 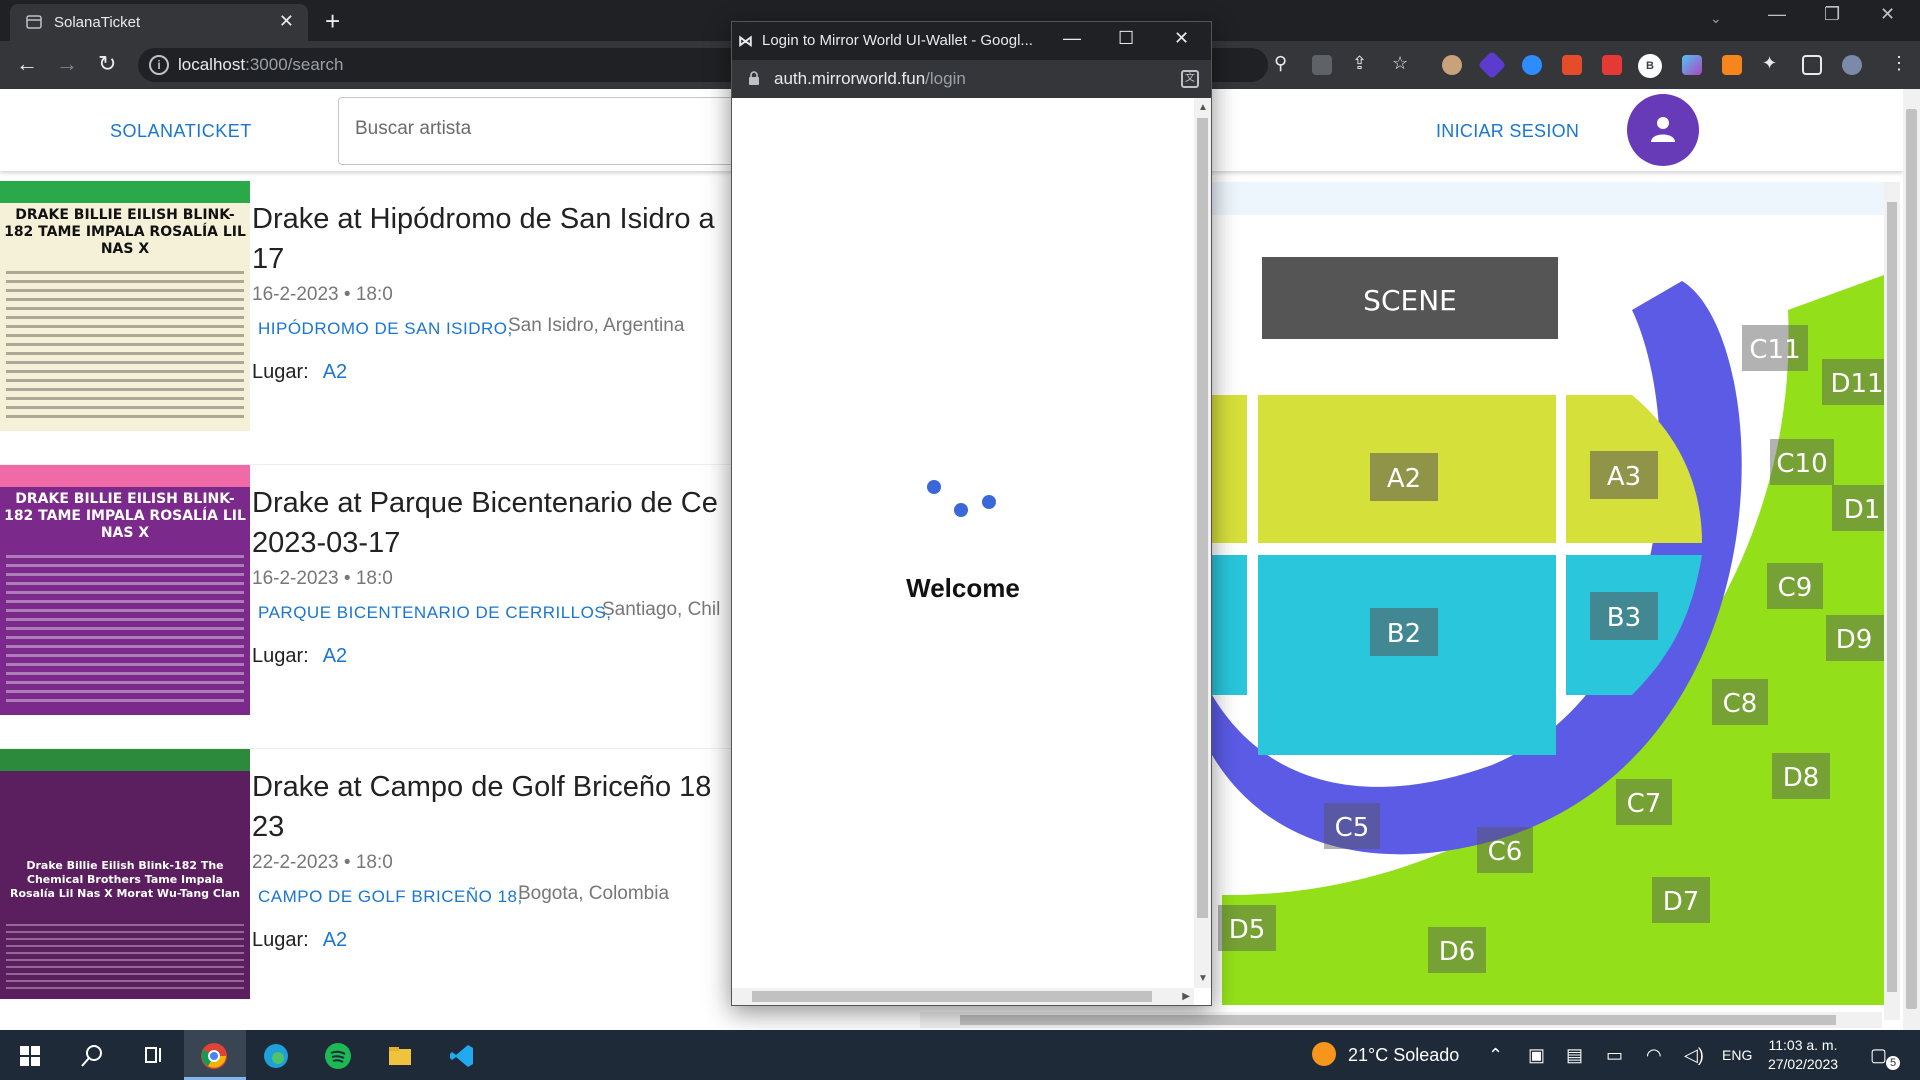 I want to click on extension-red-icon, so click(x=1612, y=65).